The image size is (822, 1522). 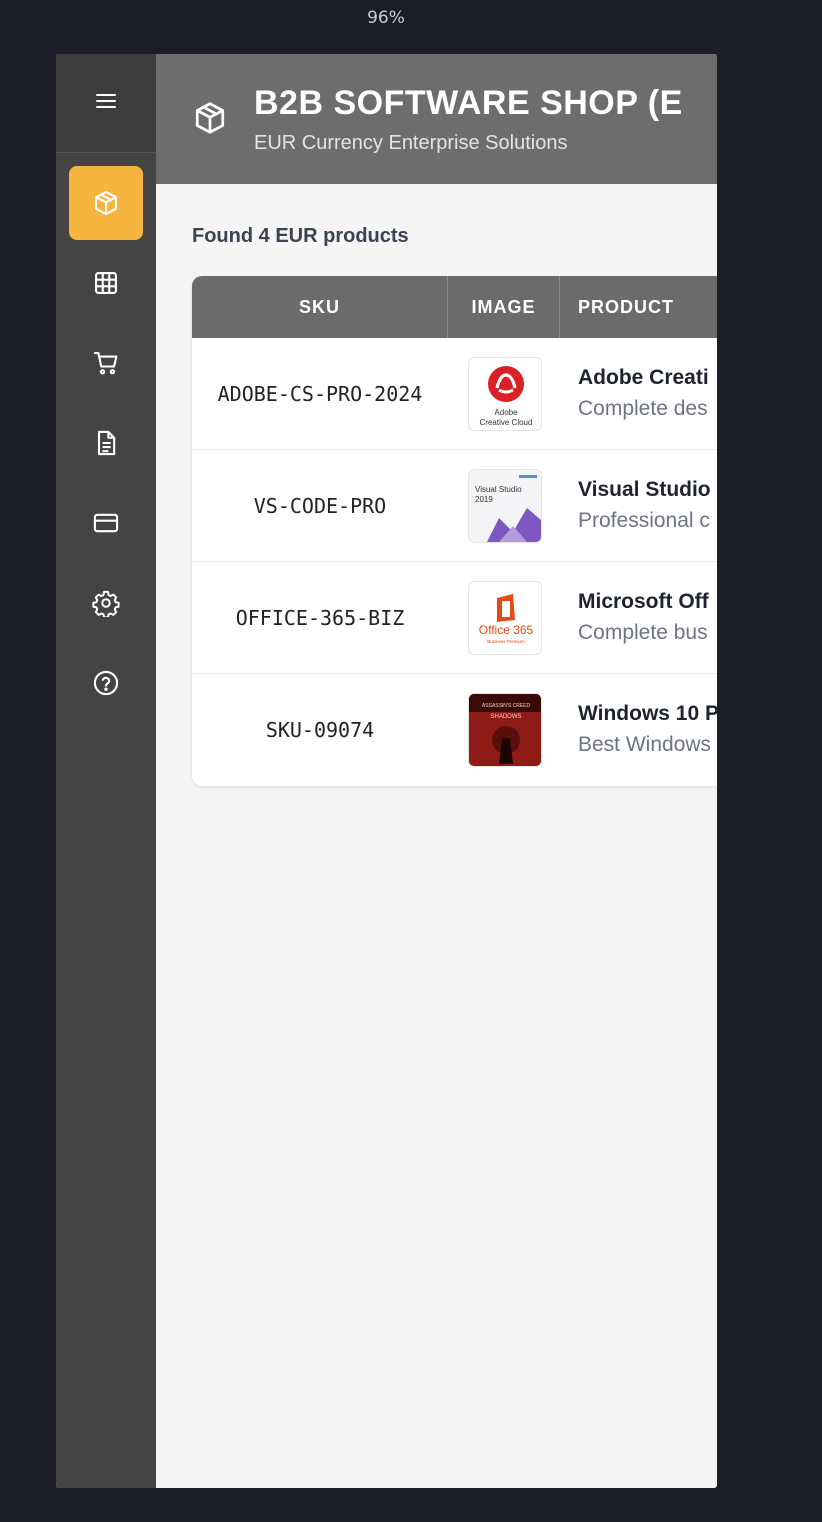 I want to click on column-header-sku: SKU, so click(x=320, y=307).